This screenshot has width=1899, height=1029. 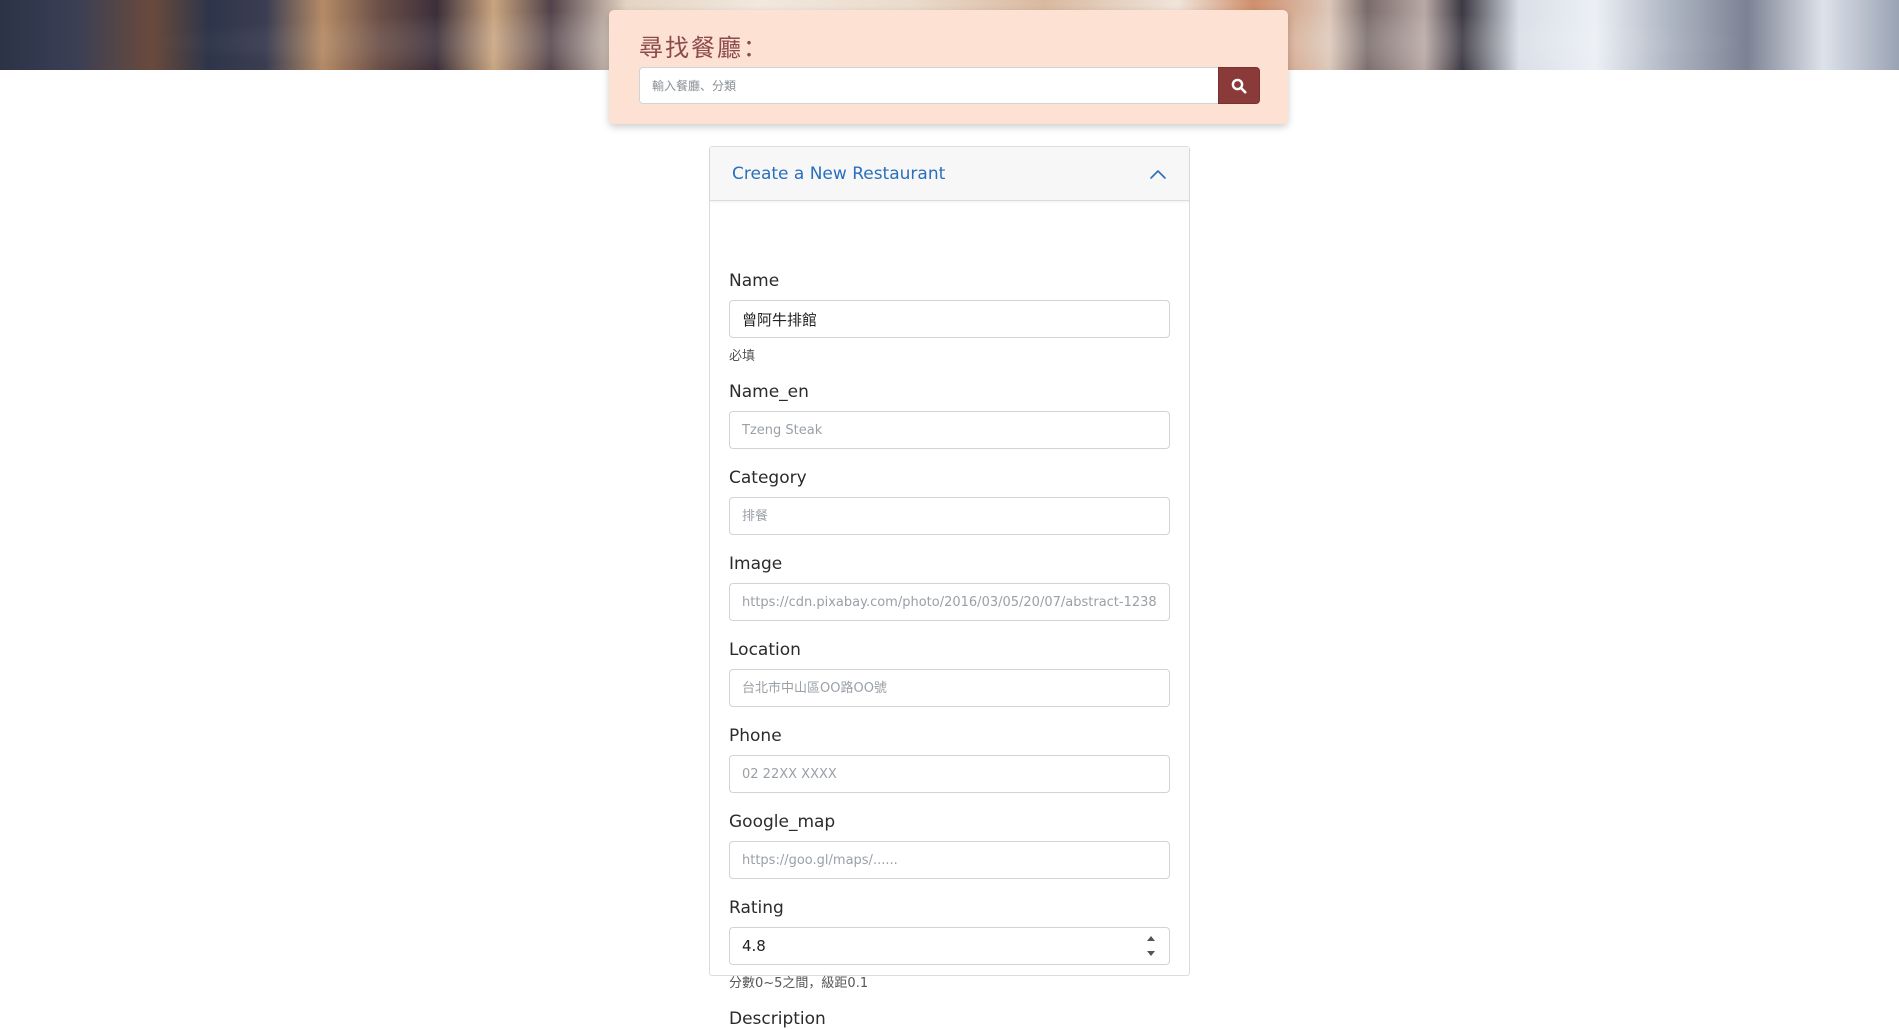 I want to click on google-map-field, so click(x=949, y=860).